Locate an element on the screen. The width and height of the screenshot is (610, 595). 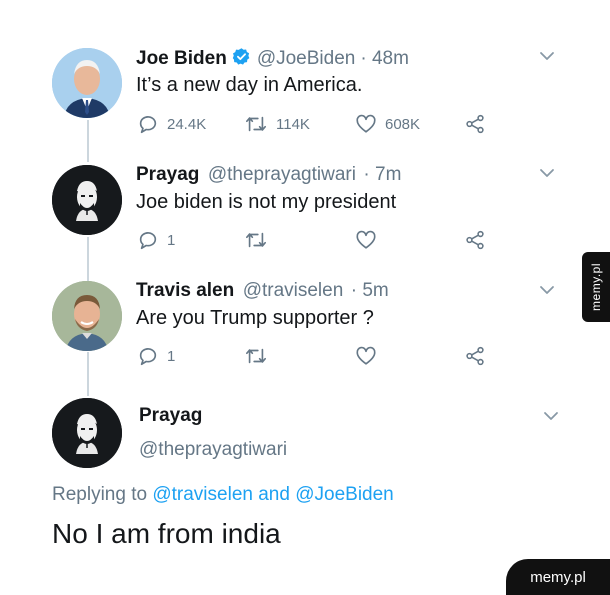
replying-and: and is located at coordinates (274, 494).